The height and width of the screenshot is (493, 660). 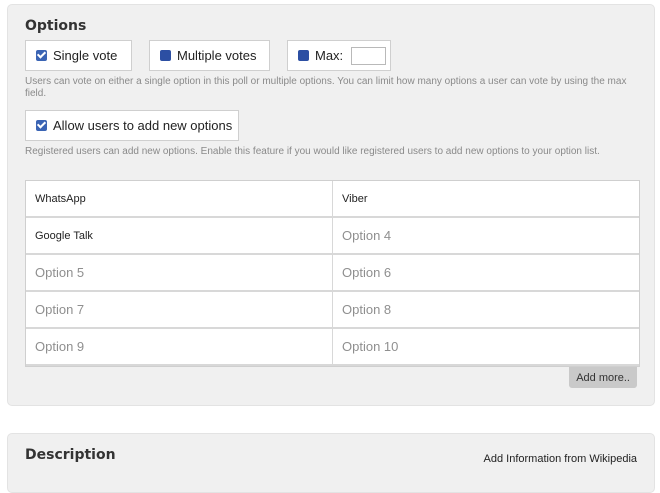 I want to click on max-option: Max:, so click(x=339, y=55).